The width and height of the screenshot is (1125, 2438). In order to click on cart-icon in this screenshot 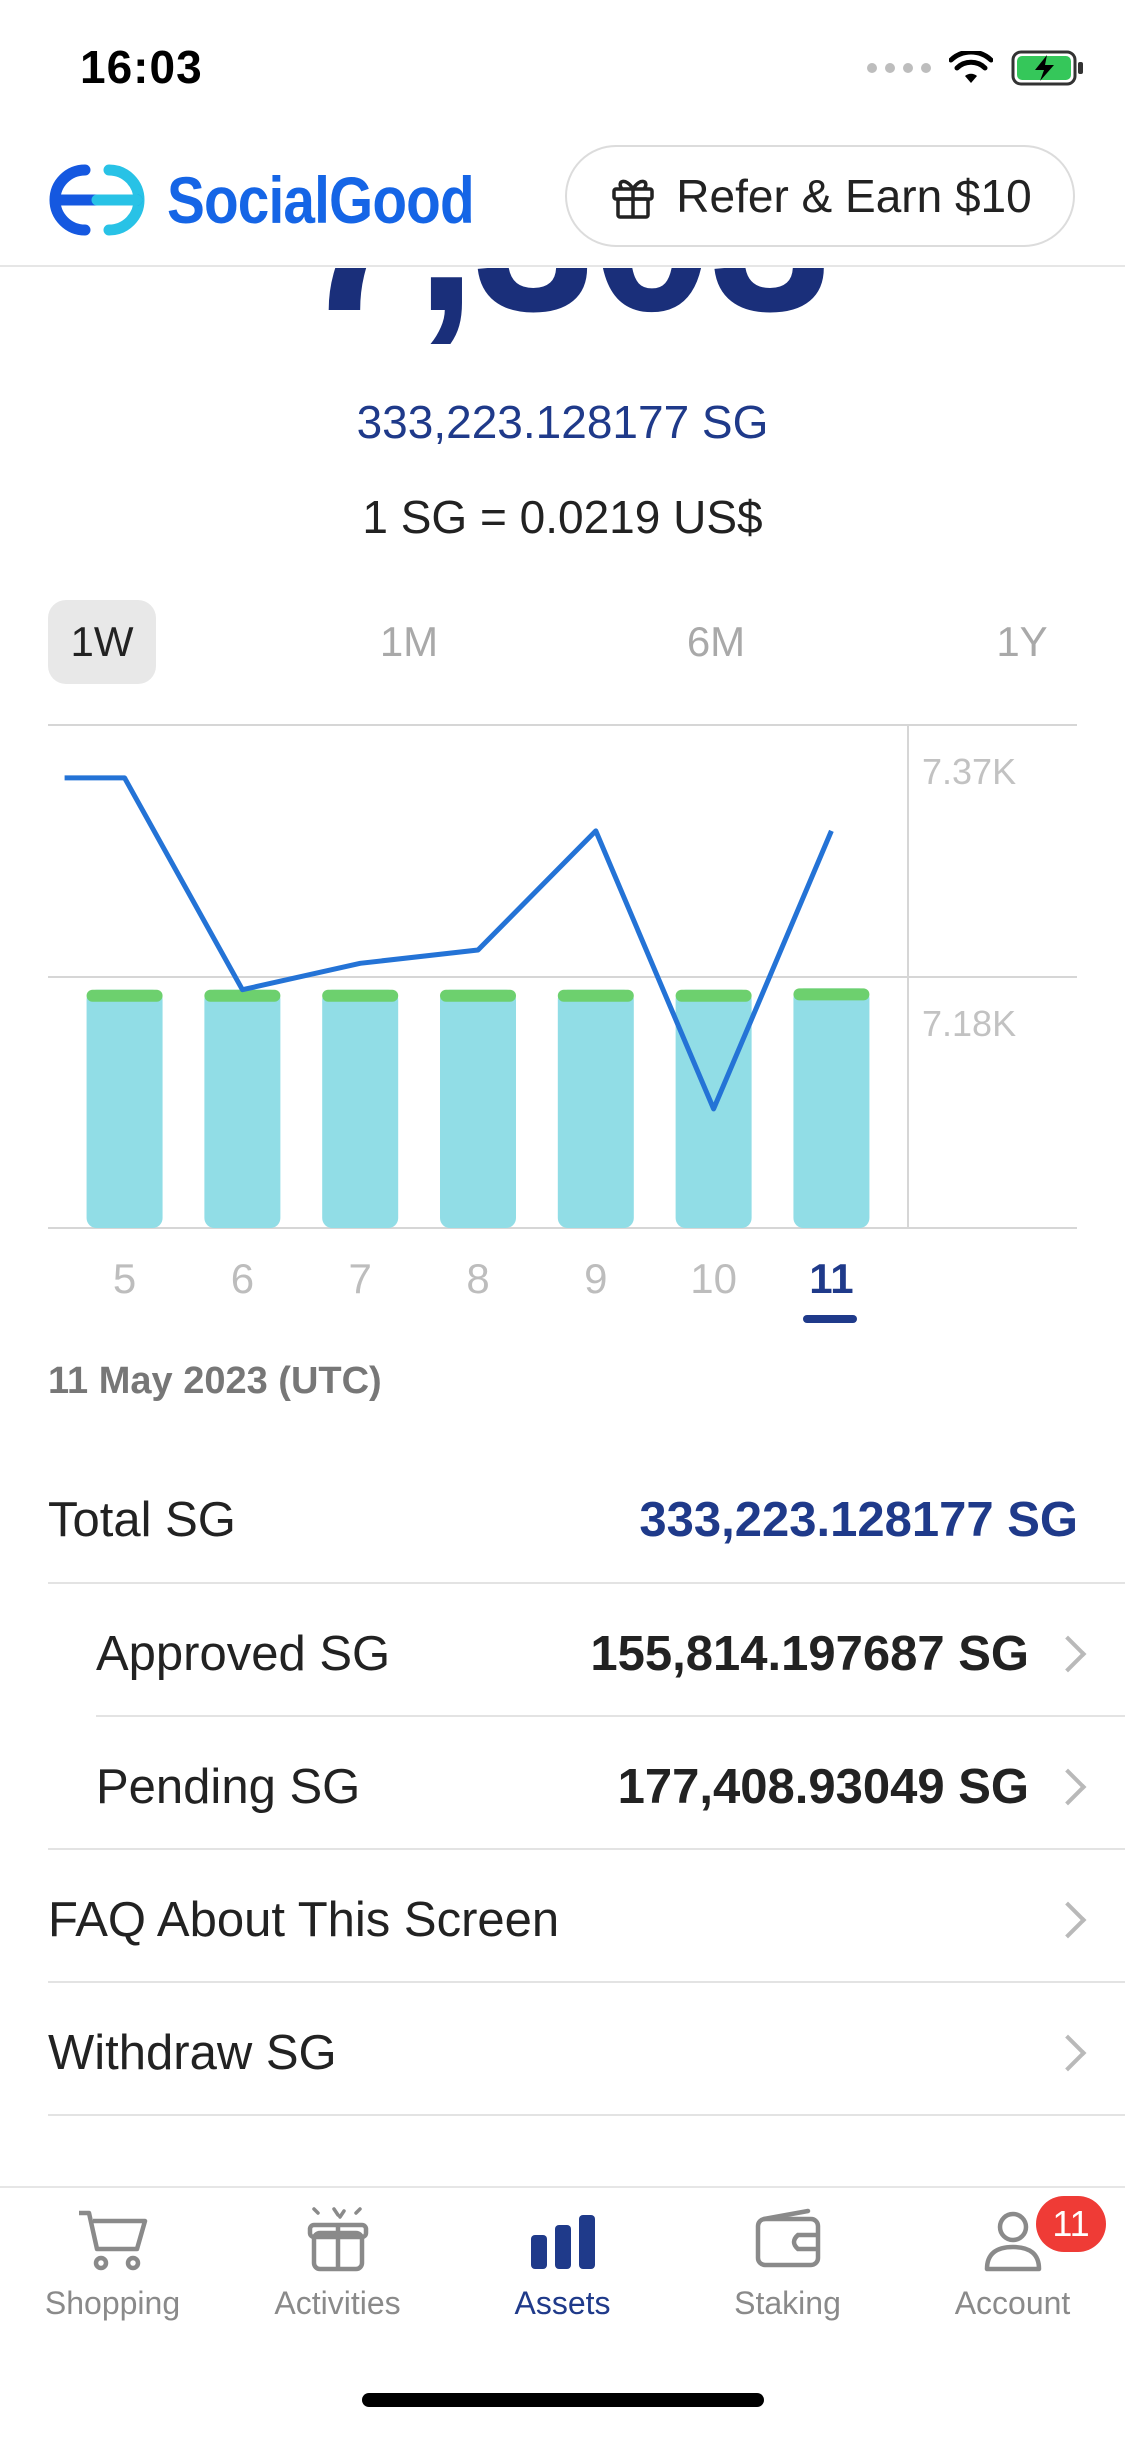, I will do `click(112, 2240)`.